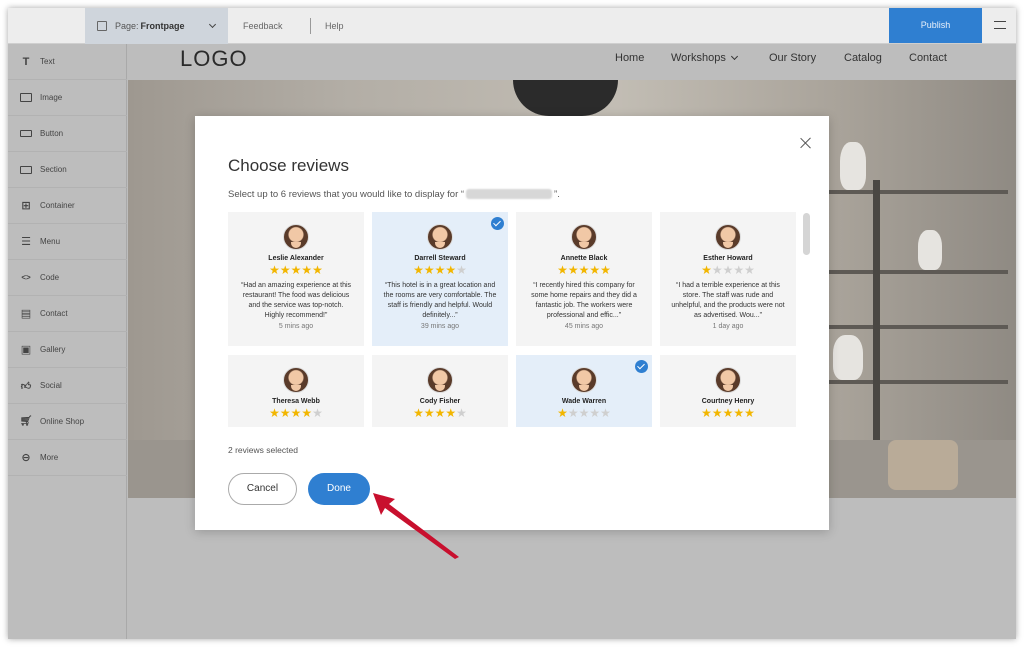 Image resolution: width=1024 pixels, height=647 pixels. What do you see at coordinates (263, 26) in the screenshot?
I see `feedback-link: Feedback` at bounding box center [263, 26].